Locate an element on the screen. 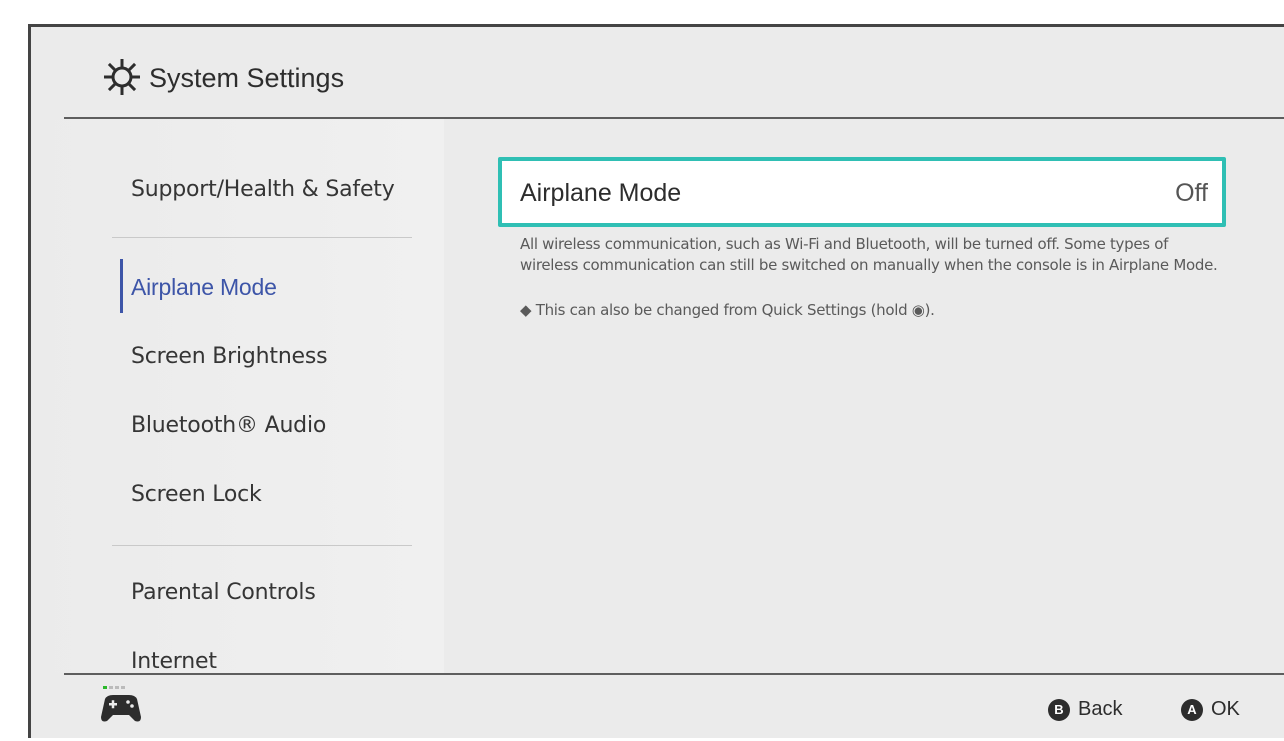  sidebar-item-parental-controls: Parental Controls is located at coordinates (223, 592).